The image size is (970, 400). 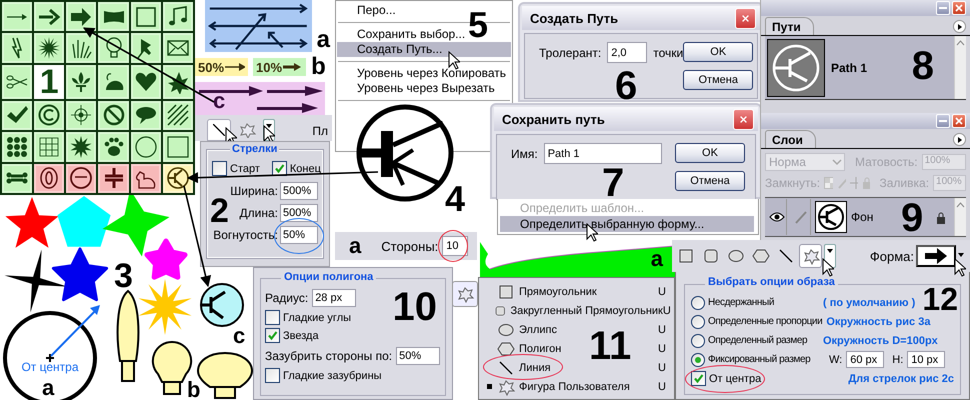 I want to click on checkbox: Старт, so click(x=236, y=168).